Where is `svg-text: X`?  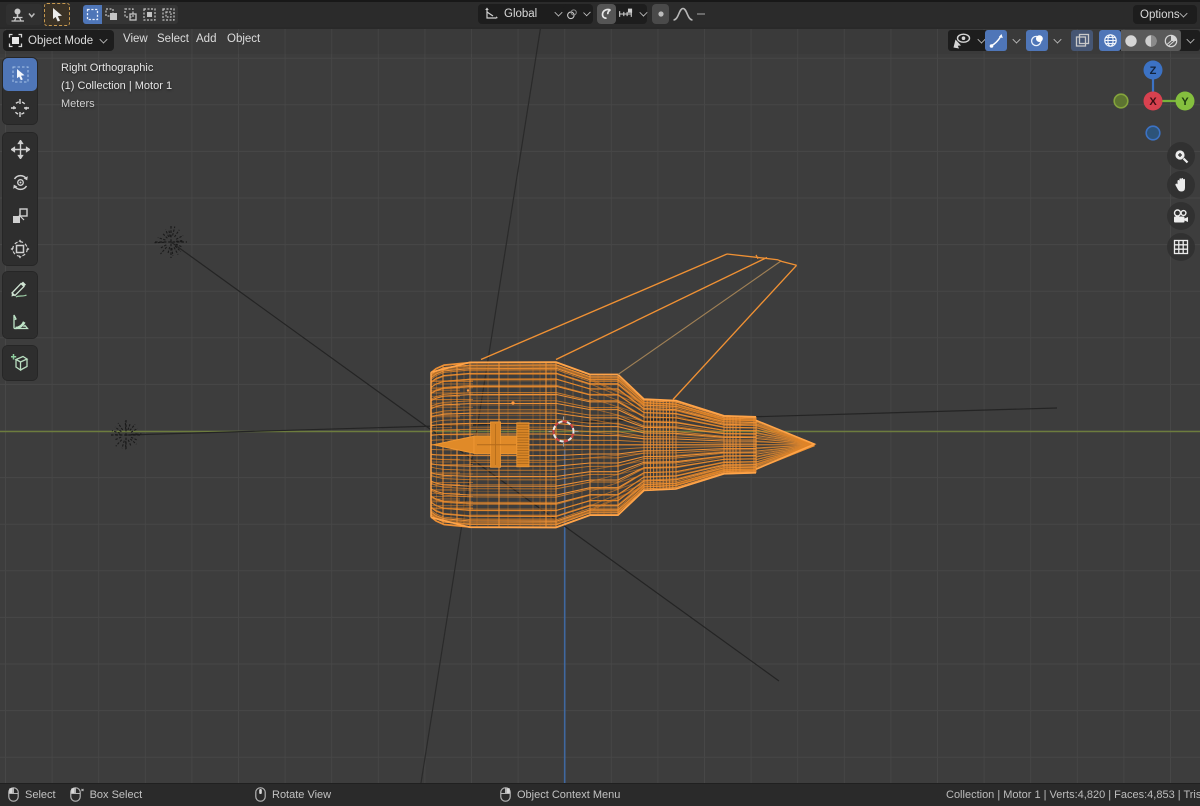 svg-text: X is located at coordinates (1153, 102).